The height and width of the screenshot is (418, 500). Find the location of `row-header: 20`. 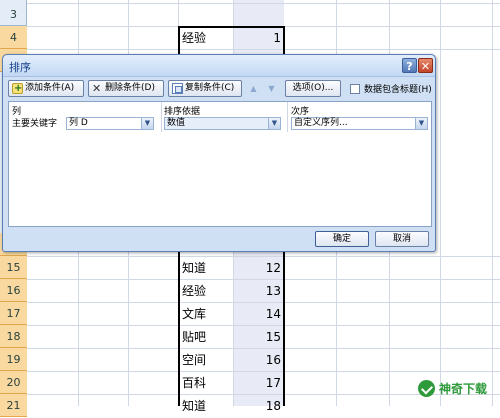

row-header: 20 is located at coordinates (13, 382).